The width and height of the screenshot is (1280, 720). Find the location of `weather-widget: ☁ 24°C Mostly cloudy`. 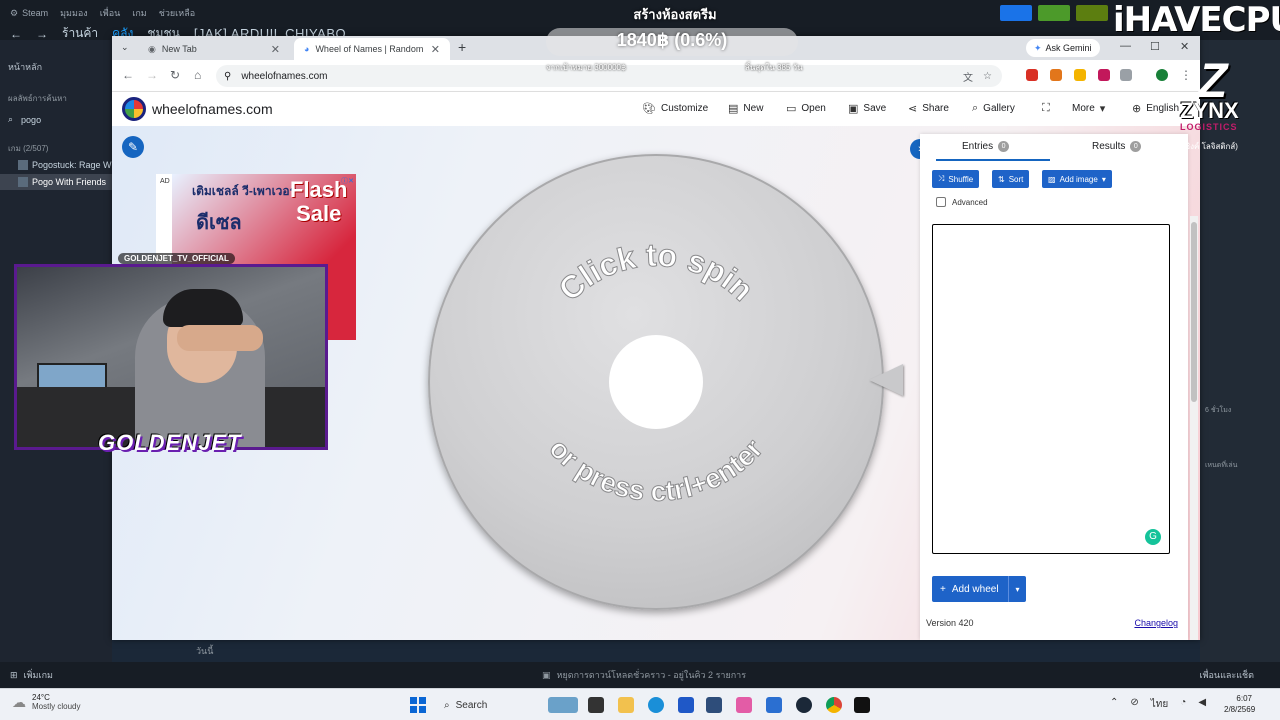

weather-widget: ☁ 24°C Mostly cloudy is located at coordinates (46, 702).